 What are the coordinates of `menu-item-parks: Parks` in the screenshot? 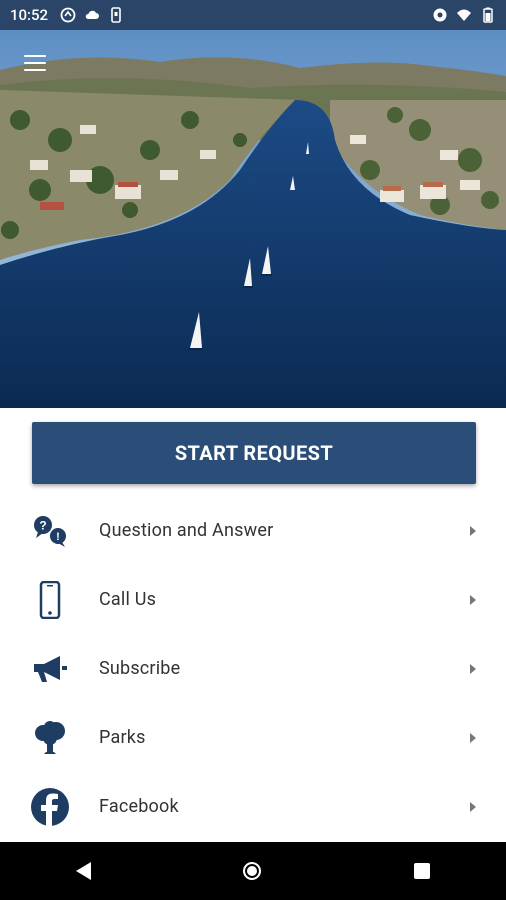 It's located at (253, 737).